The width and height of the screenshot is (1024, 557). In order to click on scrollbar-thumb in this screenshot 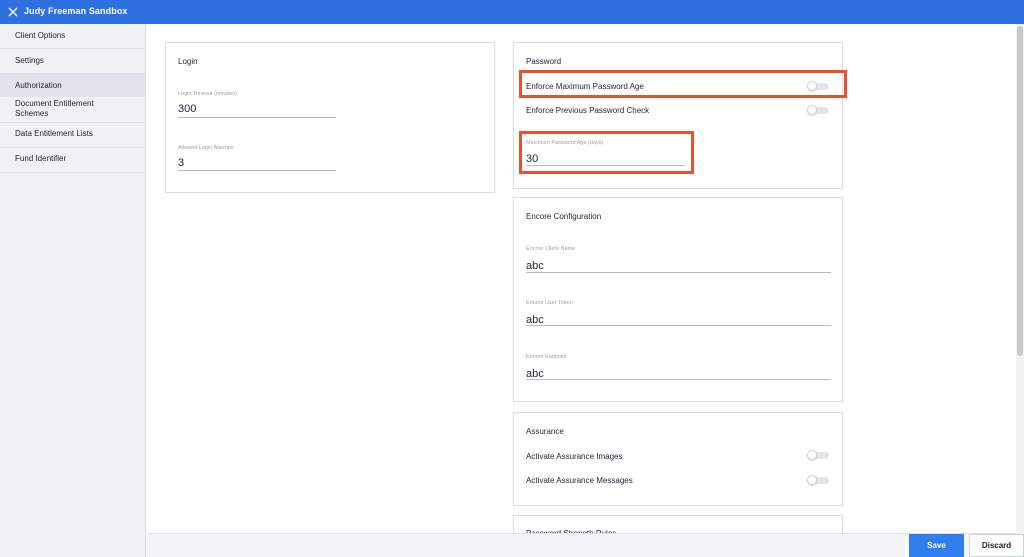, I will do `click(1020, 191)`.